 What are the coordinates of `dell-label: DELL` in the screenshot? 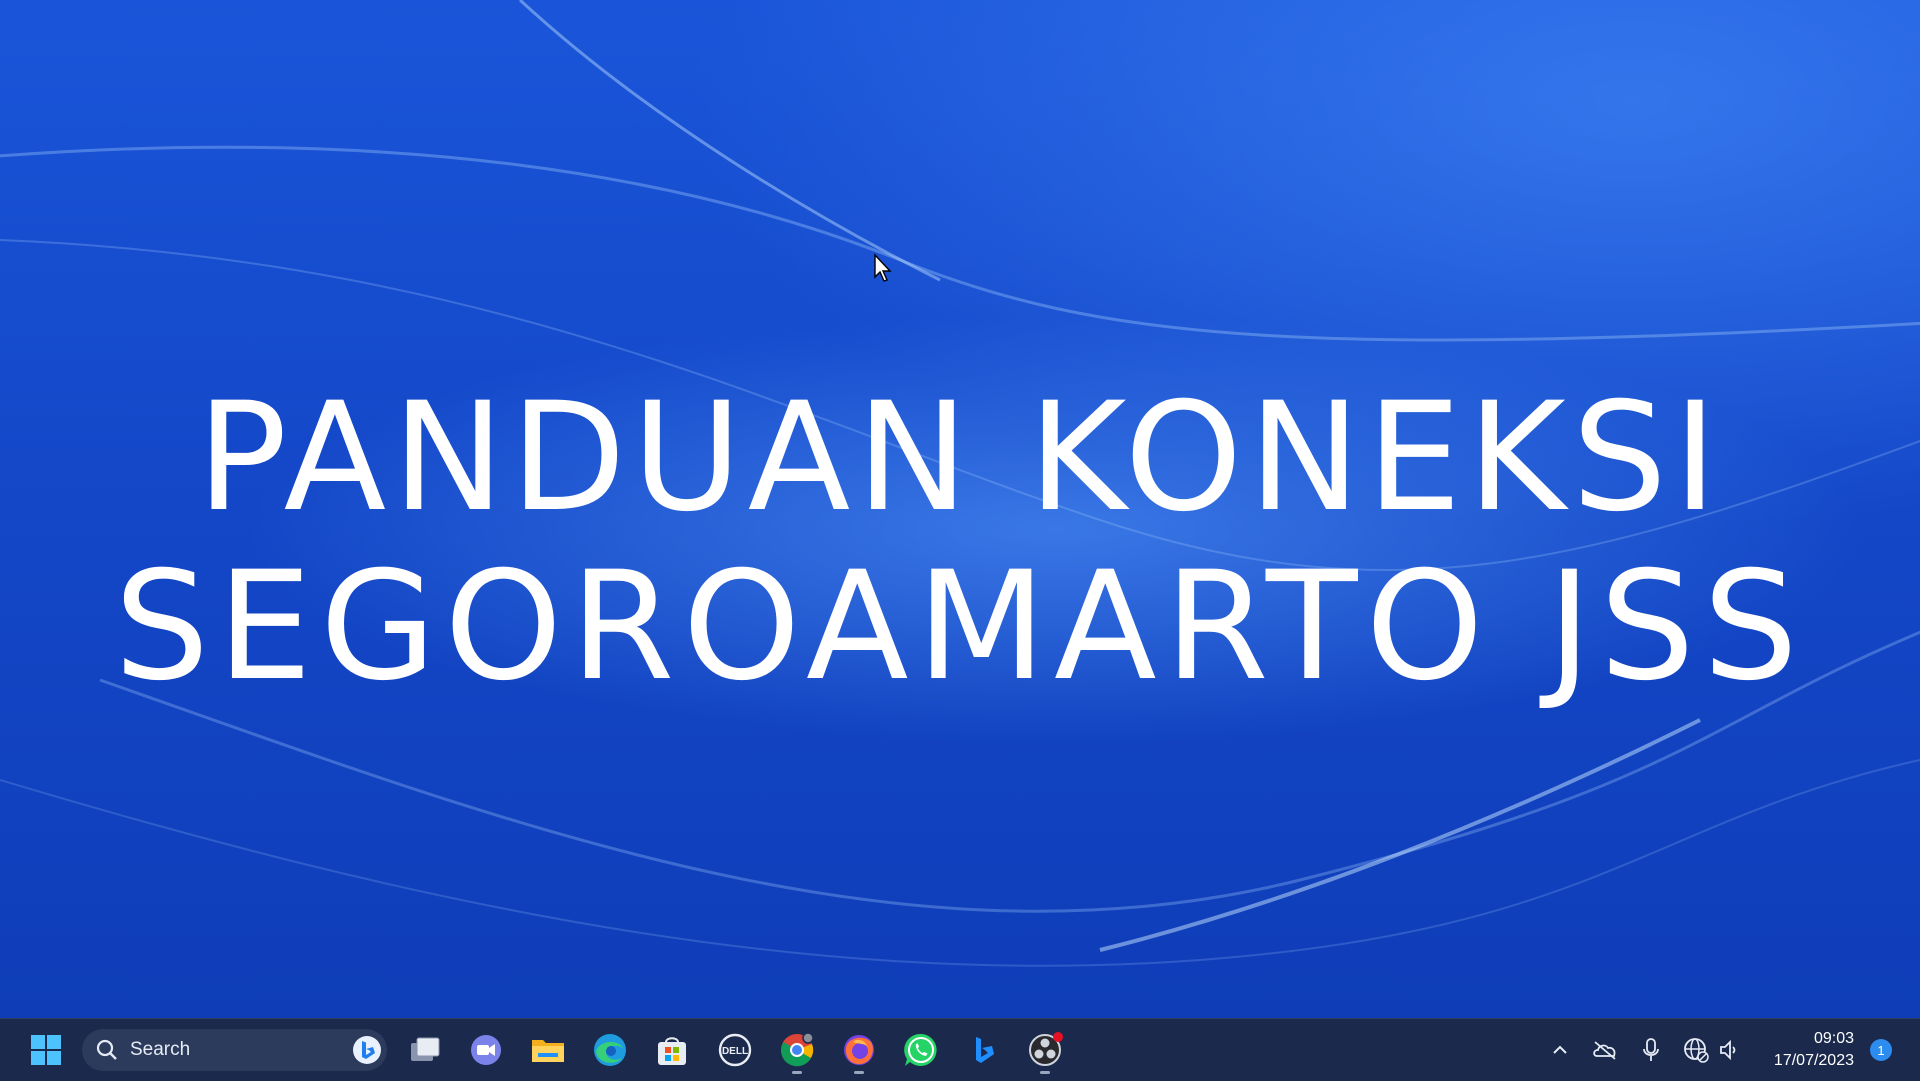 It's located at (735, 1051).